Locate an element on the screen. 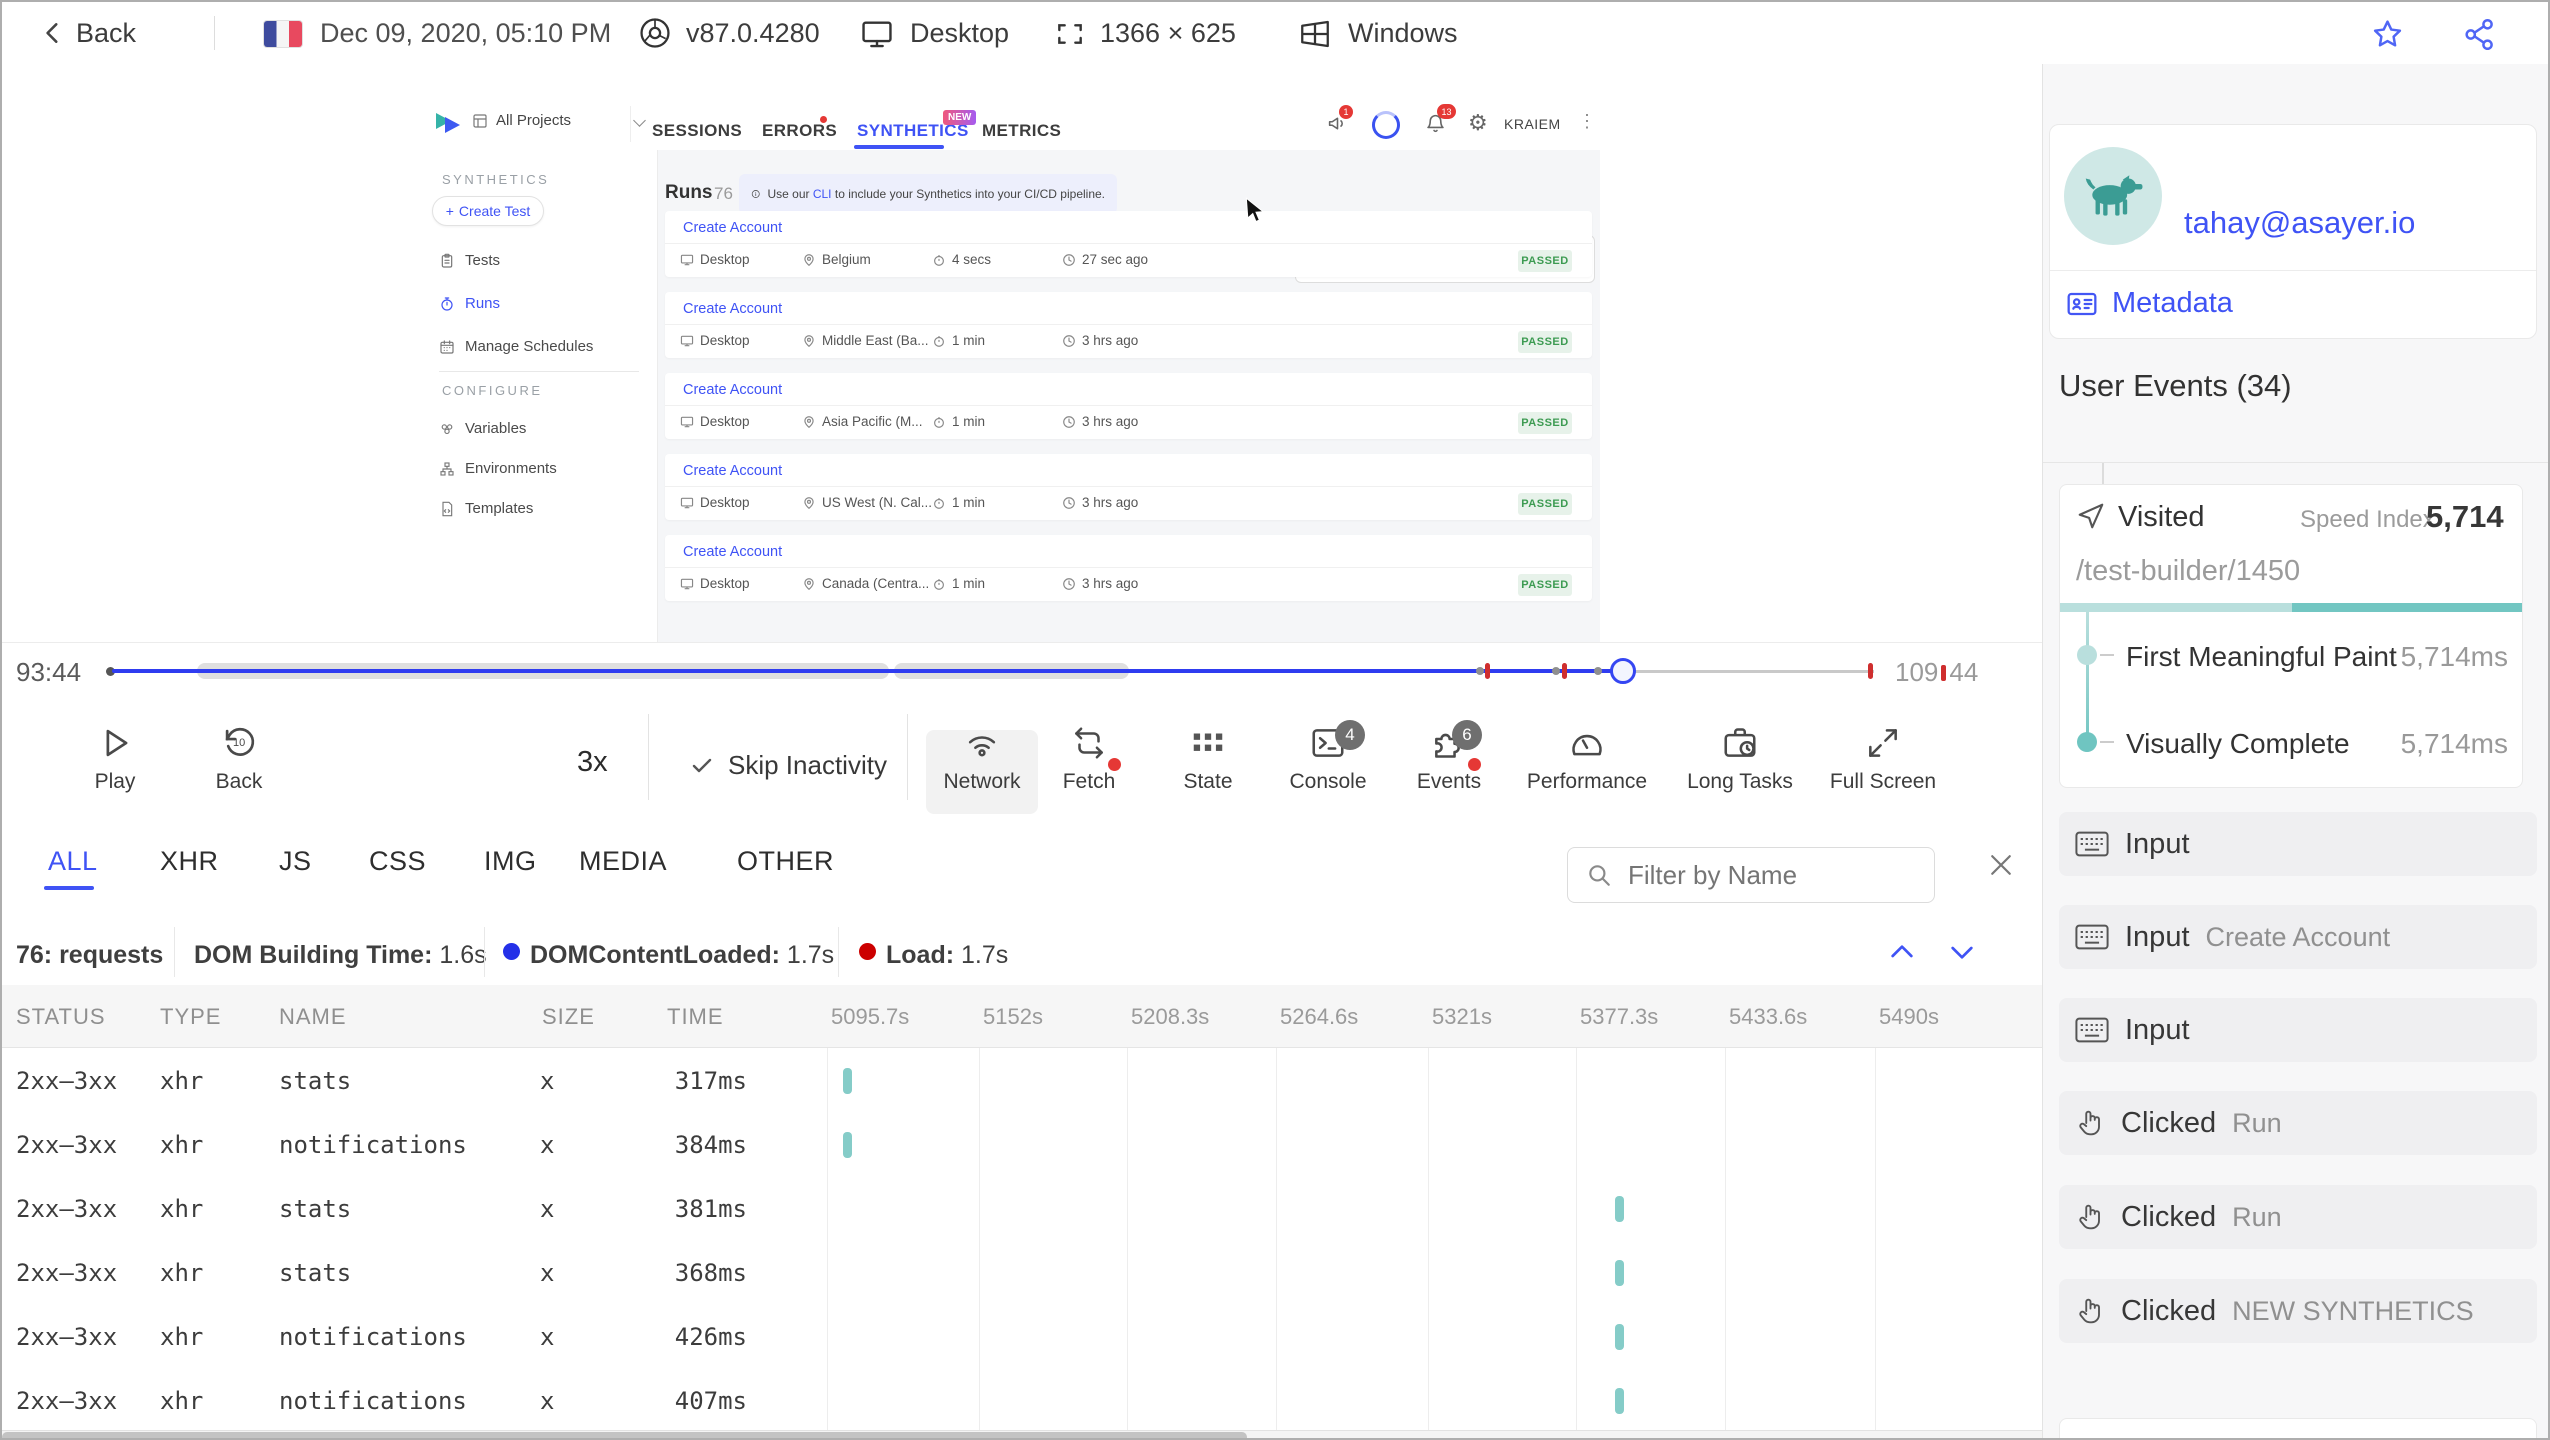 The width and height of the screenshot is (2550, 1440). sidebar-item-runs: Runs is located at coordinates (469, 303).